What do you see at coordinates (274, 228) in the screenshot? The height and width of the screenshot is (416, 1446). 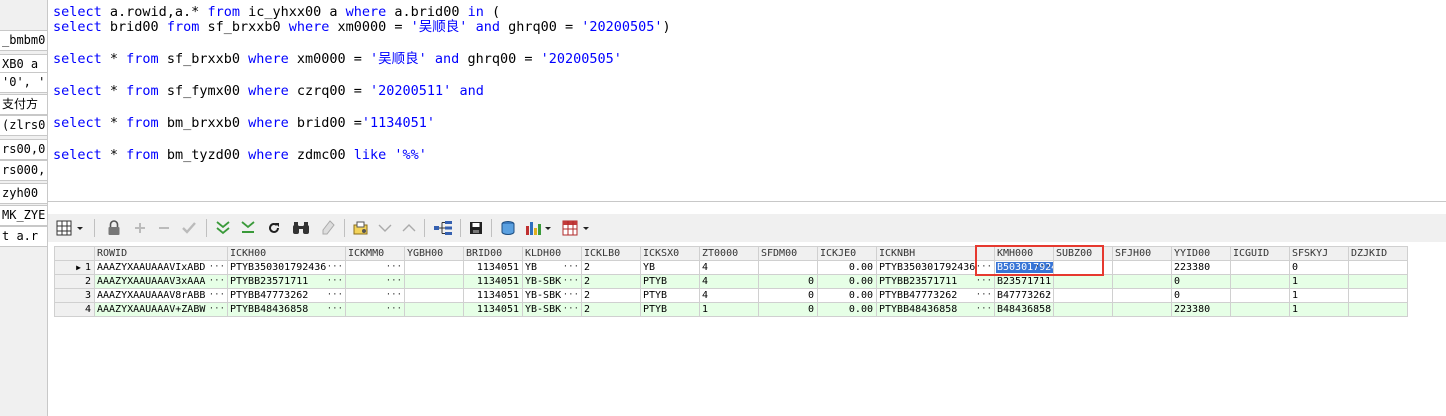 I see `refresh-icon` at bounding box center [274, 228].